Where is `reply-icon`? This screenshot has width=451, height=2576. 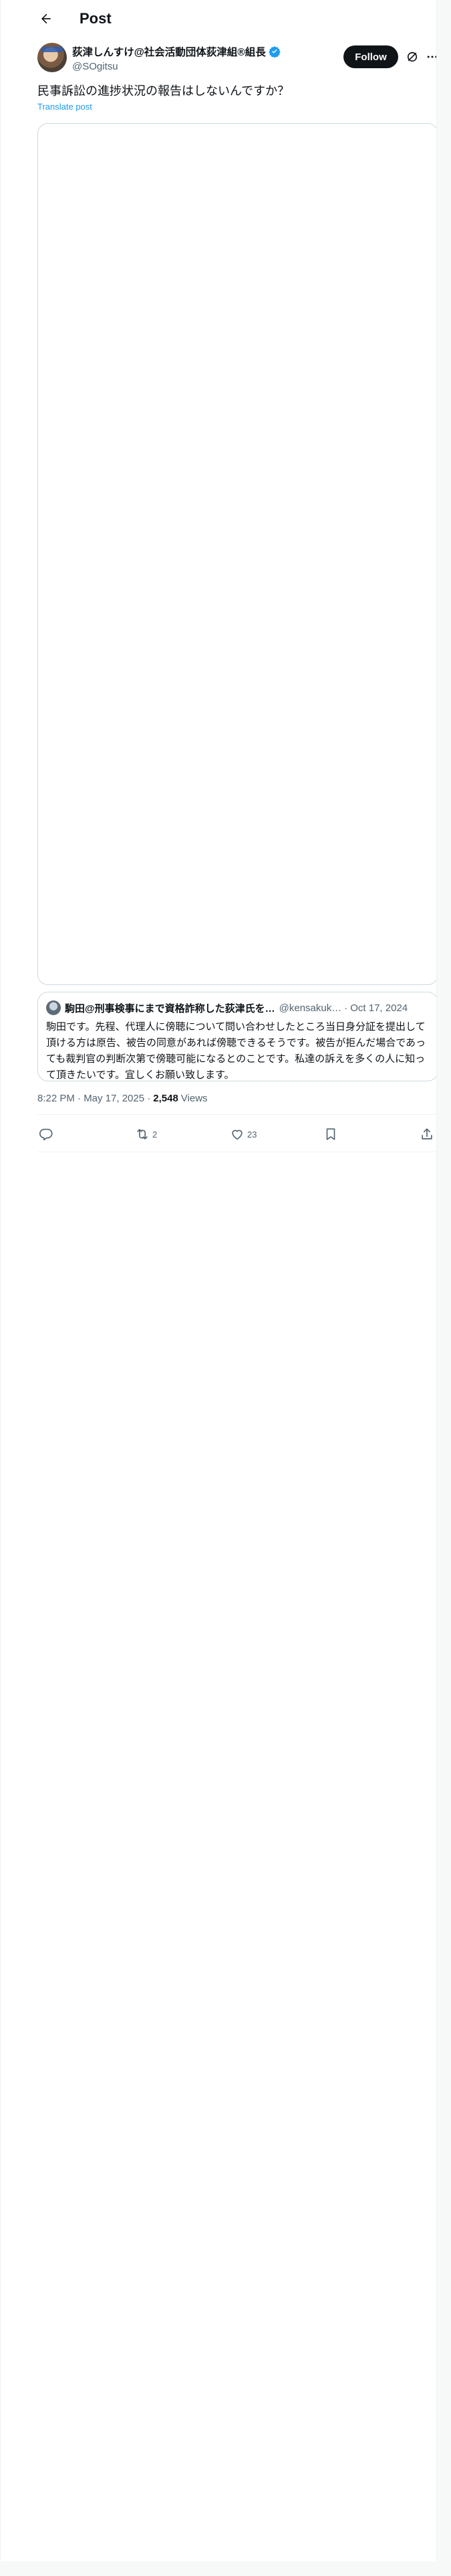
reply-icon is located at coordinates (46, 1134).